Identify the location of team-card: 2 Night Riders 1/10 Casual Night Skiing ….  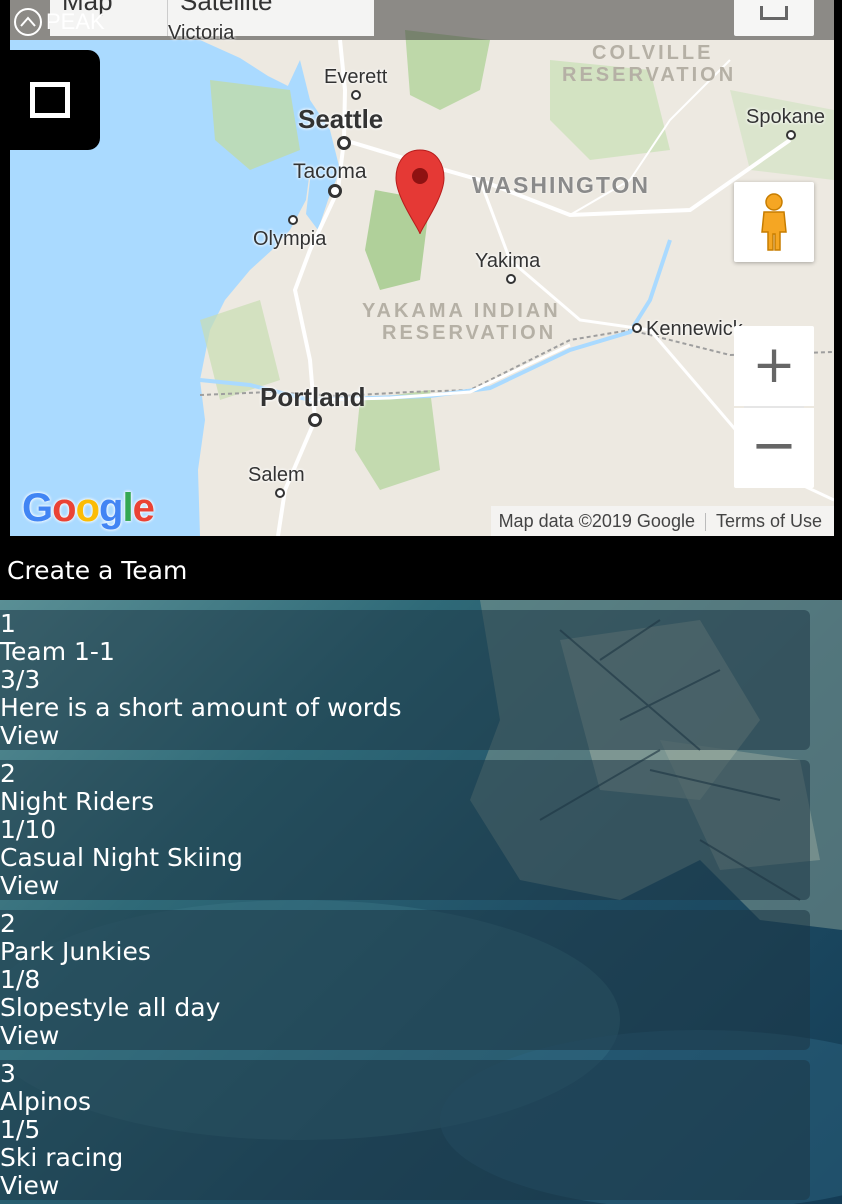
(405, 830).